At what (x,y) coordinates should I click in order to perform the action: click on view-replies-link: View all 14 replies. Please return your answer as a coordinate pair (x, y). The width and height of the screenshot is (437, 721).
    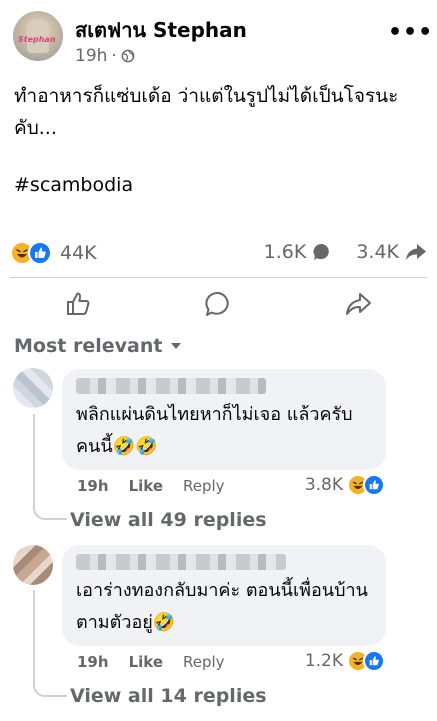
    Looking at the image, I should click on (168, 696).